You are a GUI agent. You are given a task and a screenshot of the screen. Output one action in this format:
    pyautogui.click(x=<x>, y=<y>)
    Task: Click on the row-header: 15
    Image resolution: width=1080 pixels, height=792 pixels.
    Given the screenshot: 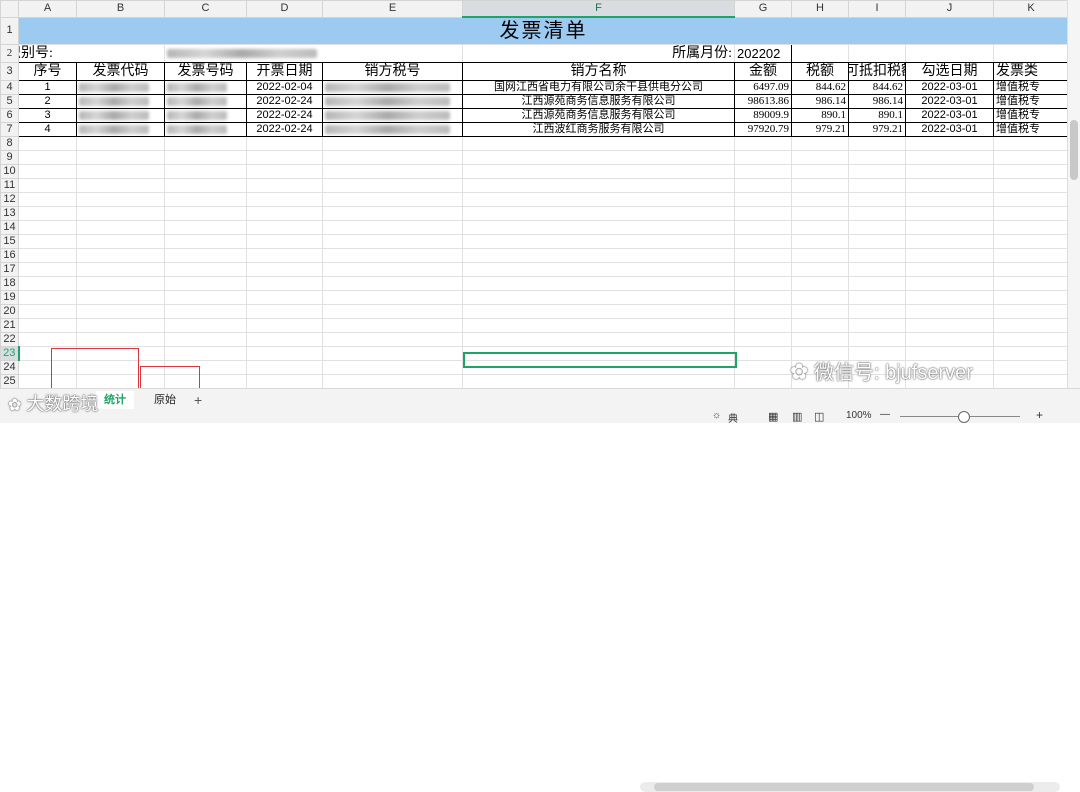 What is the action you would take?
    pyautogui.click(x=9, y=241)
    